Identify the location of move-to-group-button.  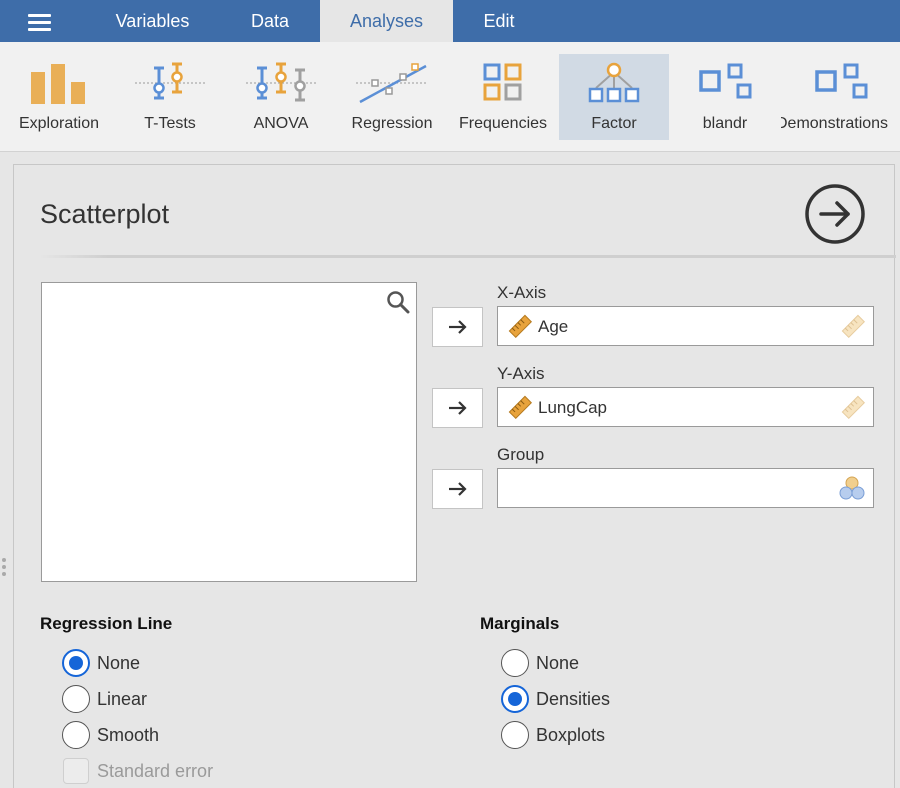
(457, 489).